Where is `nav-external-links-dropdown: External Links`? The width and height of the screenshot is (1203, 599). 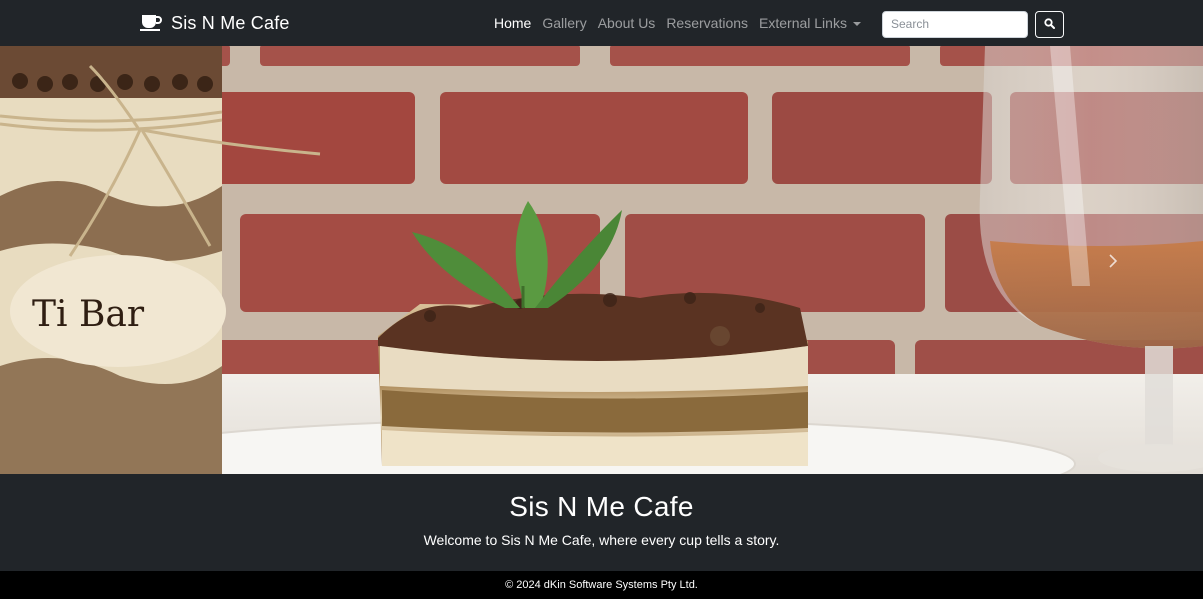 nav-external-links-dropdown: External Links is located at coordinates (810, 23).